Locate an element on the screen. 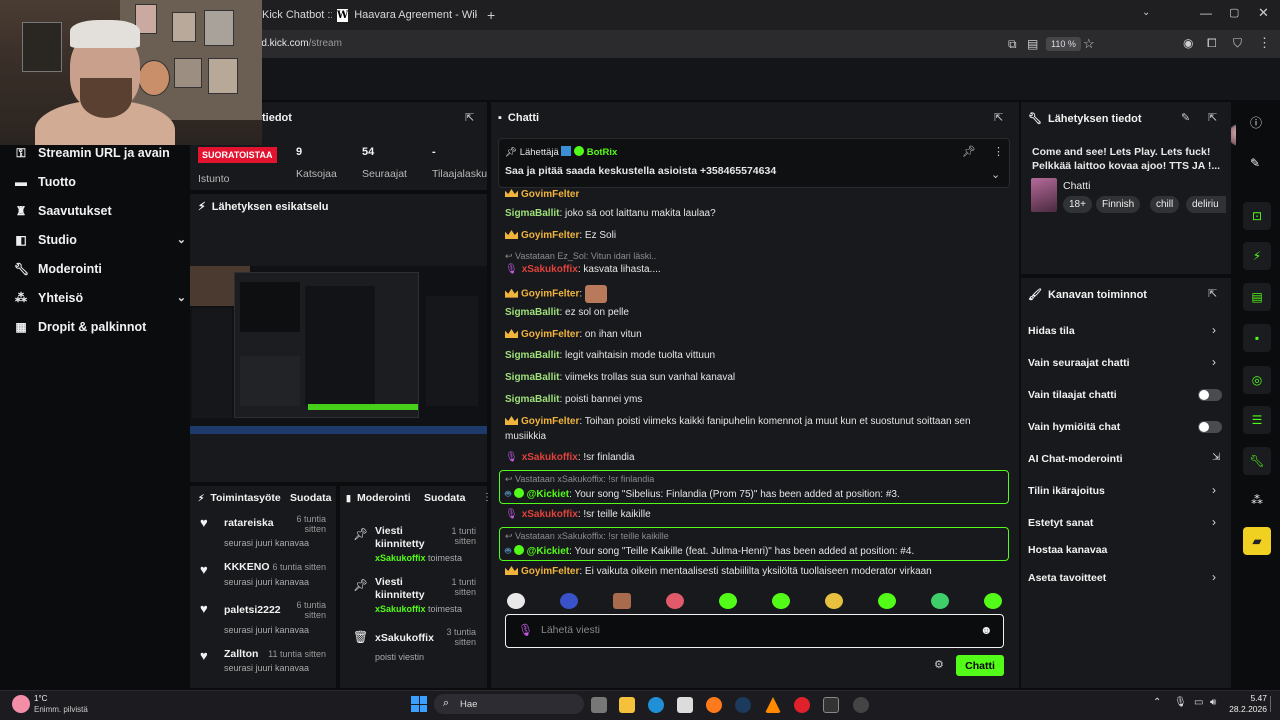 Image resolution: width=1280 pixels, height=720 pixels. stream-preview-video is located at coordinates (338, 350).